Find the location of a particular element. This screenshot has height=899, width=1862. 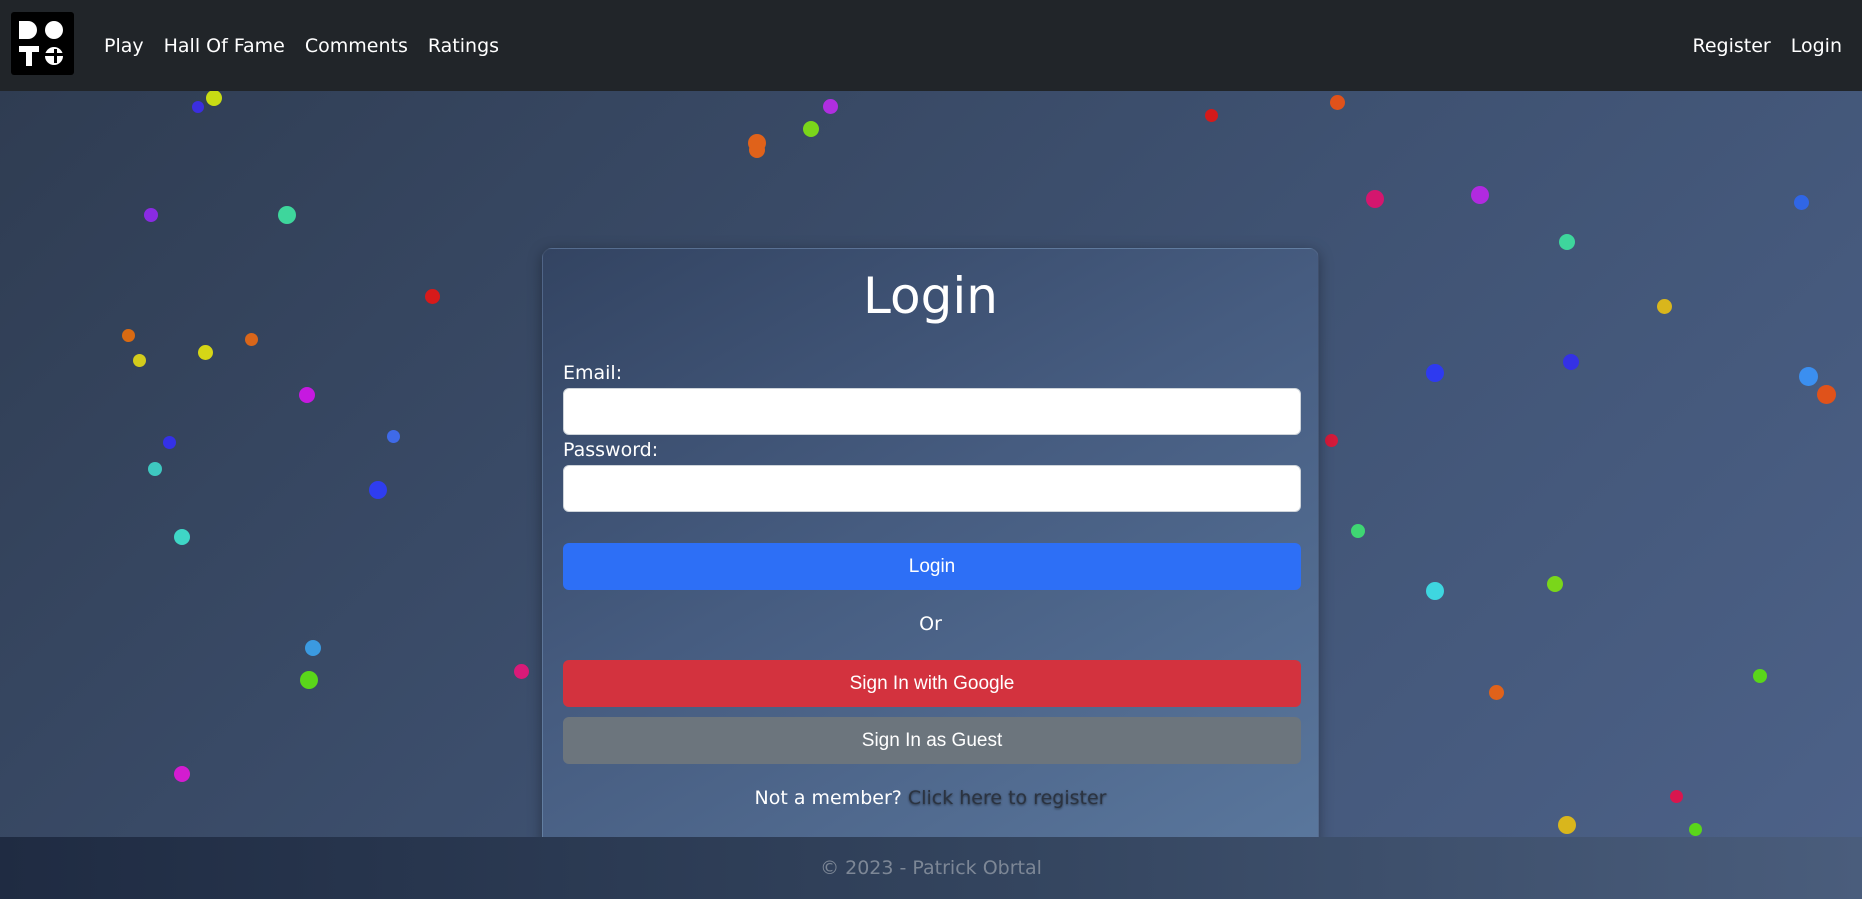

footer: © 2023 - Patrick Obrtal is located at coordinates (931, 868).